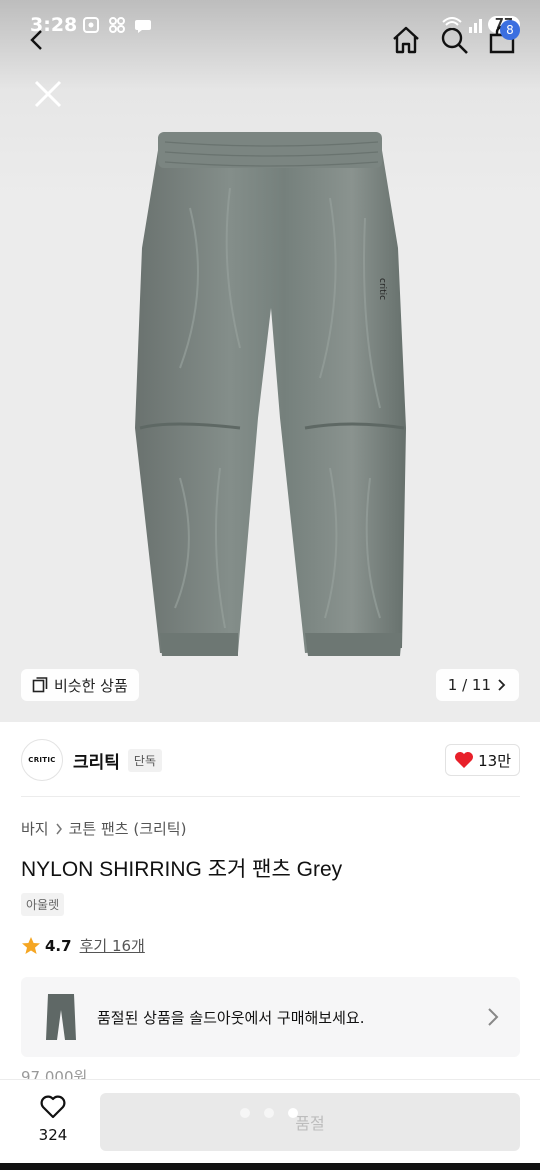  I want to click on breadcrumb: 바지 코튼 팬츠 (크리틱), so click(103, 828).